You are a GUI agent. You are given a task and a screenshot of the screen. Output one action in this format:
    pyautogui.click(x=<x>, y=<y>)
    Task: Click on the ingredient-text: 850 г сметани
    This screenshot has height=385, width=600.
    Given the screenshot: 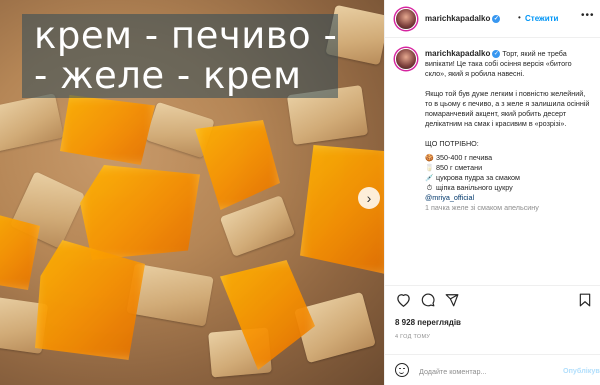 What is the action you would take?
    pyautogui.click(x=459, y=167)
    